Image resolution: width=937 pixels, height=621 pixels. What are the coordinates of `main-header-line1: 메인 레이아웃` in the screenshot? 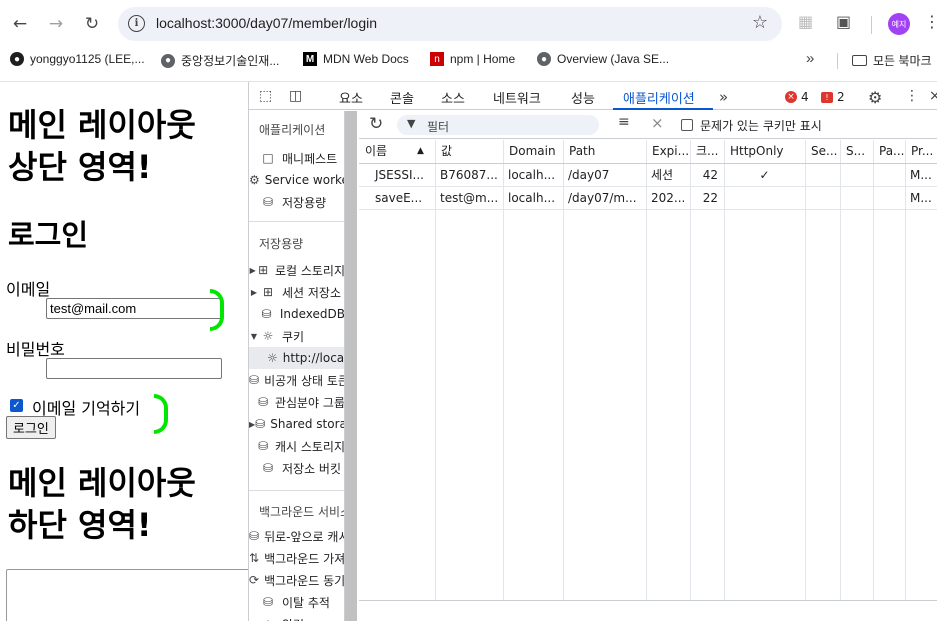 It's located at (102, 125).